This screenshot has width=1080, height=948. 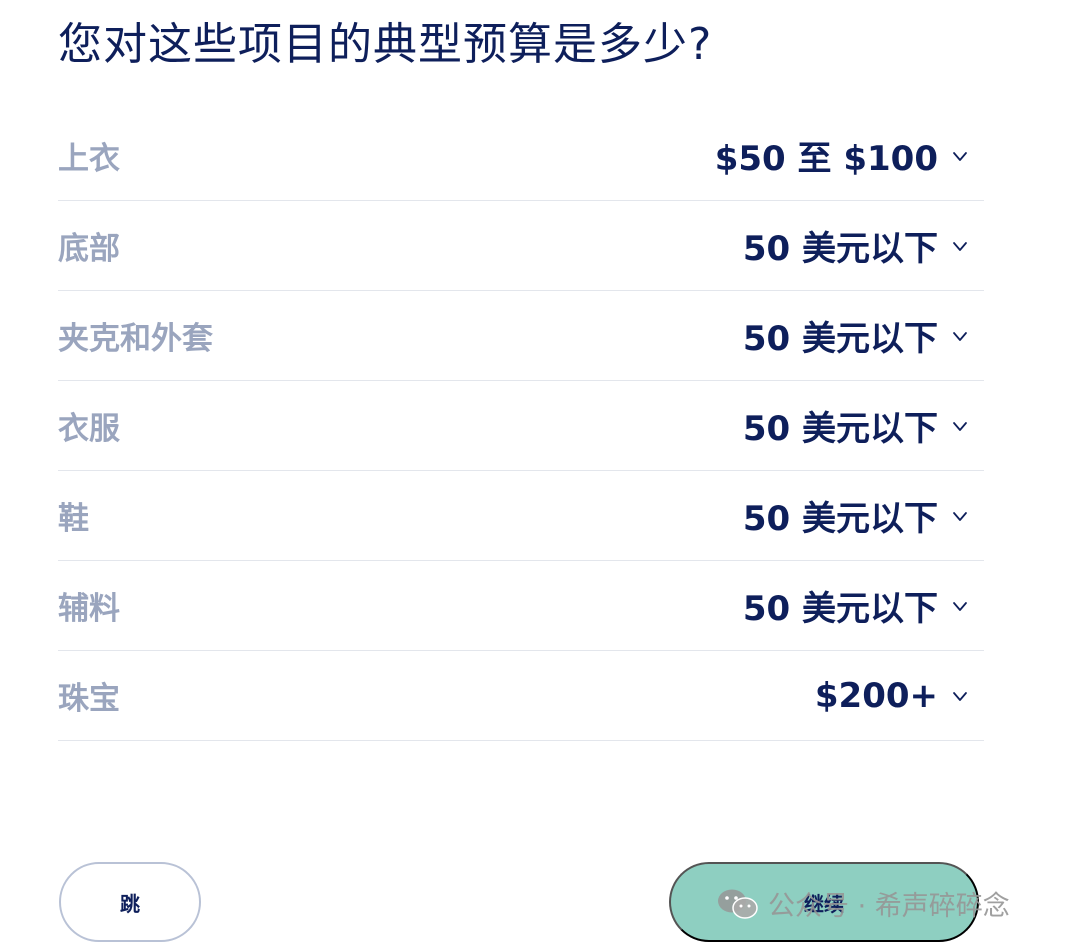 What do you see at coordinates (826, 159) in the screenshot?
I see `selected-value: $50 至 $100` at bounding box center [826, 159].